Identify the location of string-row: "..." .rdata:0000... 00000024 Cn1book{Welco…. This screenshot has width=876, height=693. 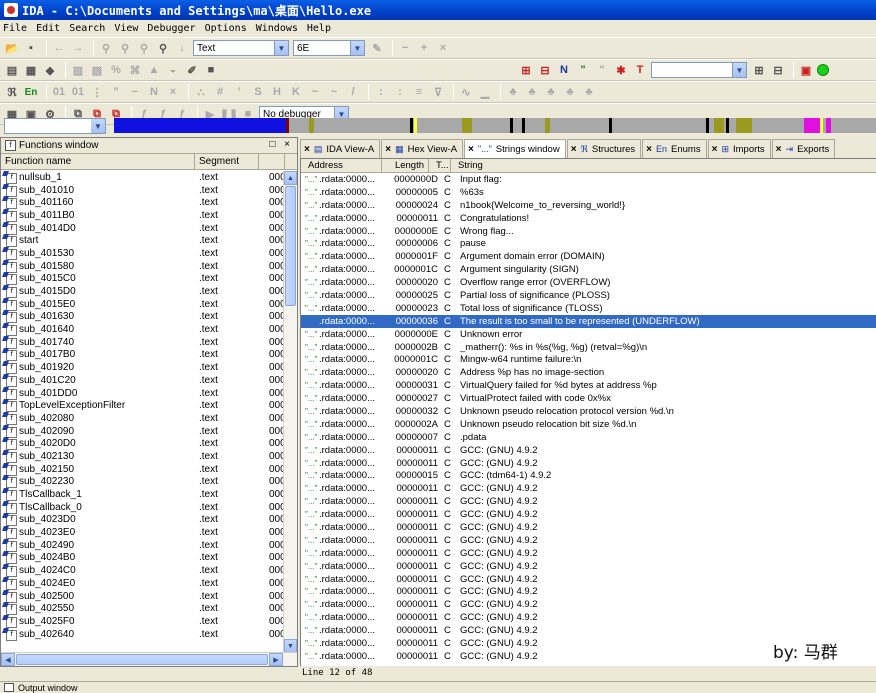
(588, 205).